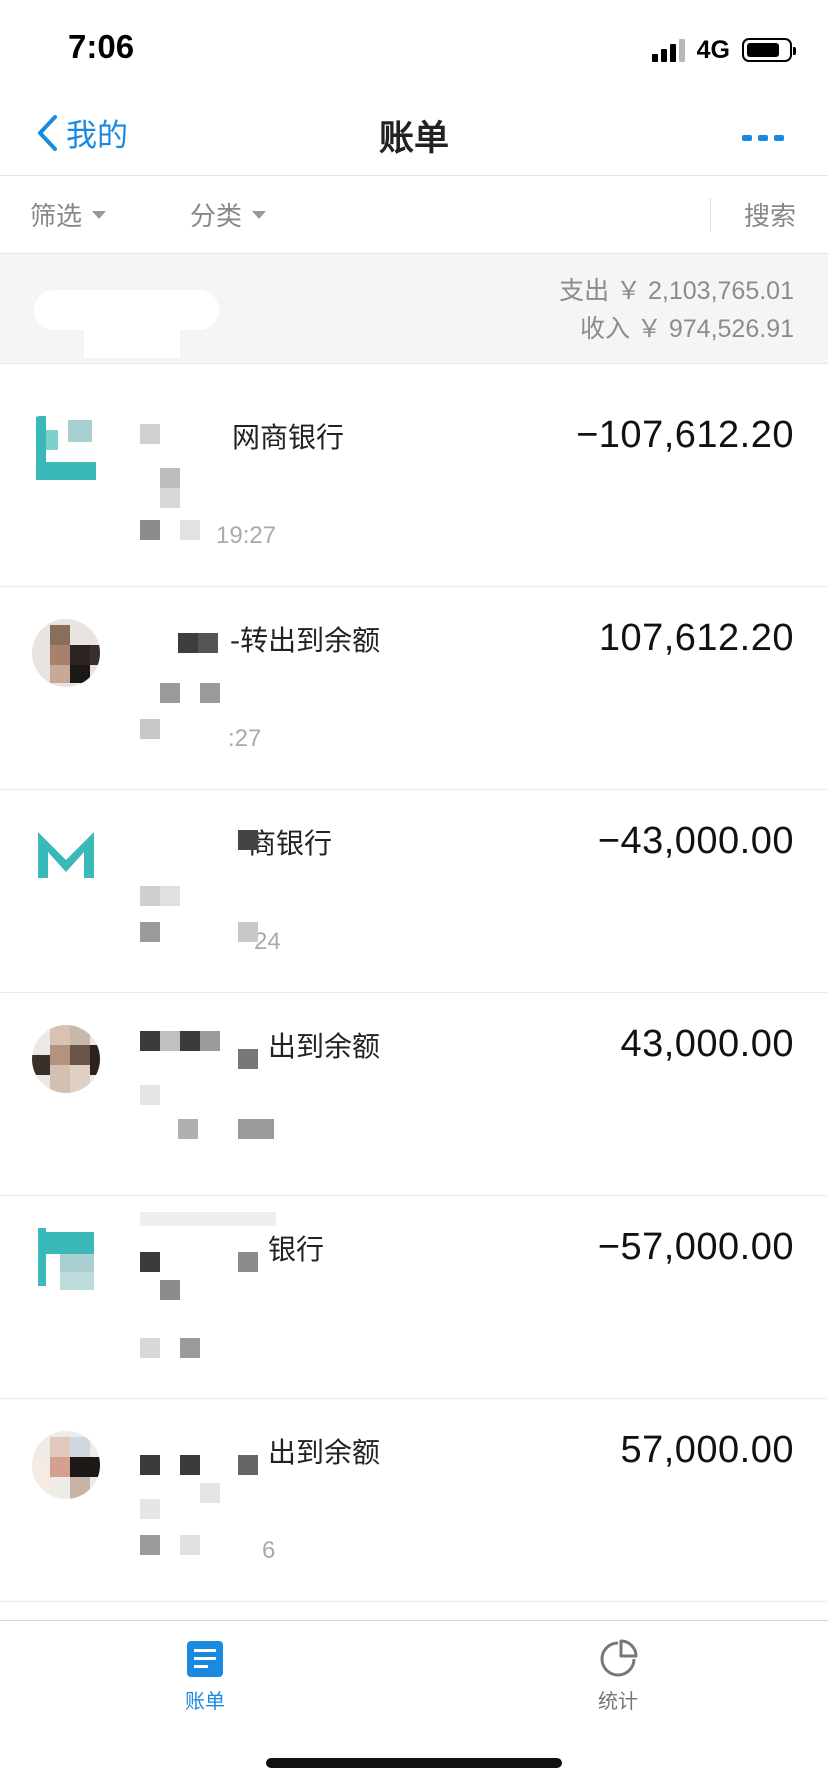 This screenshot has height=1792, width=828. What do you see at coordinates (296, 1249) in the screenshot?
I see `bill-title: 银行` at bounding box center [296, 1249].